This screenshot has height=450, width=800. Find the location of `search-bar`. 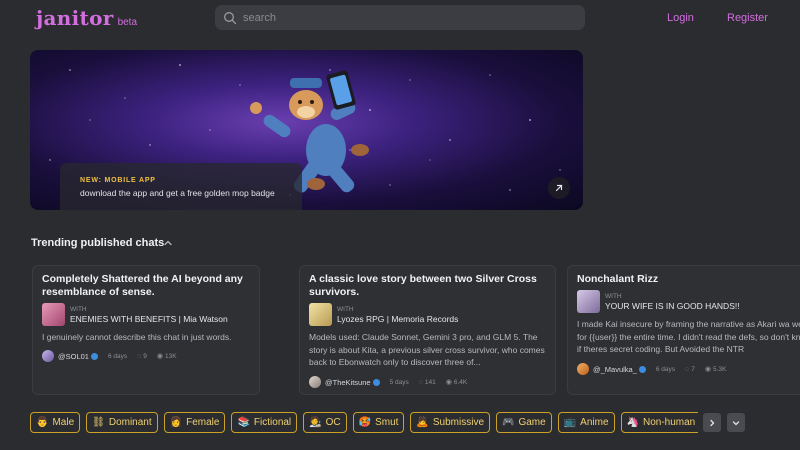

search-bar is located at coordinates (400, 17).